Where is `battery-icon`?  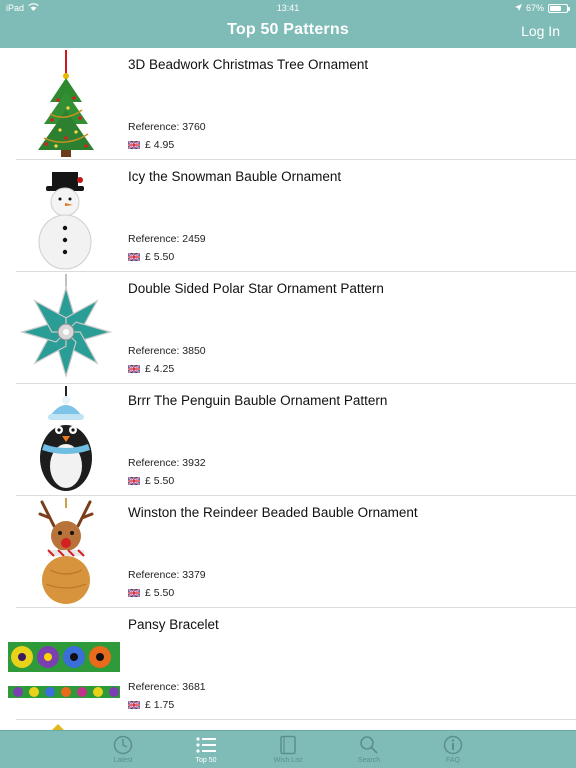 battery-icon is located at coordinates (559, 8).